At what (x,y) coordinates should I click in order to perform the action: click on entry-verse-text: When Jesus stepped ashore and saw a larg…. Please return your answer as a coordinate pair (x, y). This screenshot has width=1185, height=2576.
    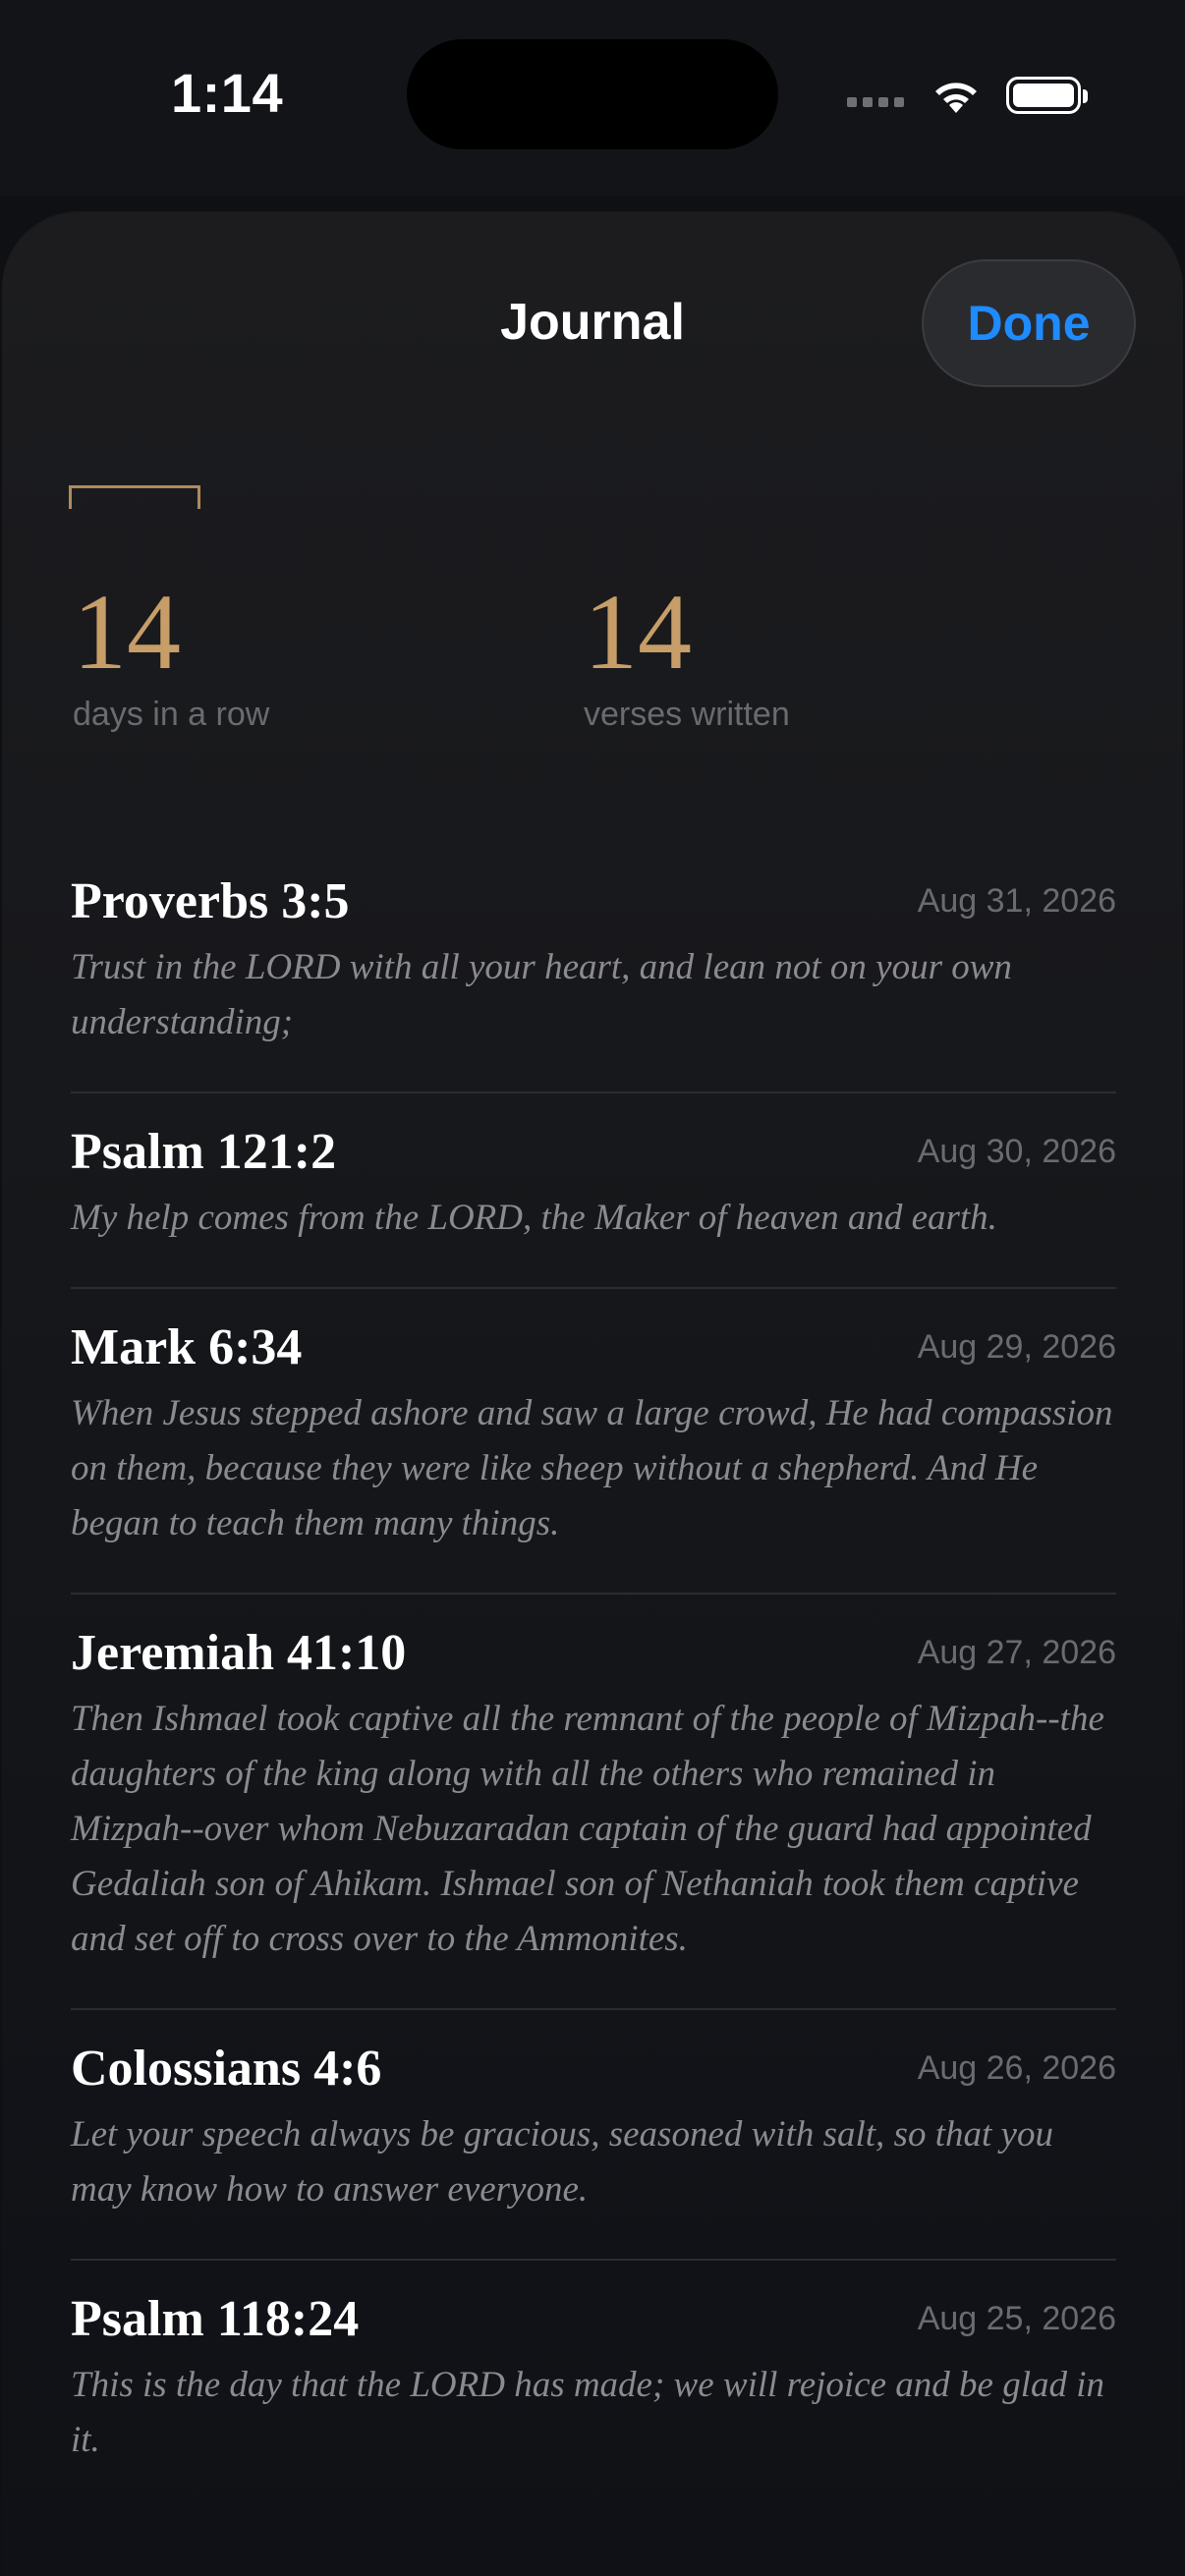
    Looking at the image, I should click on (592, 1468).